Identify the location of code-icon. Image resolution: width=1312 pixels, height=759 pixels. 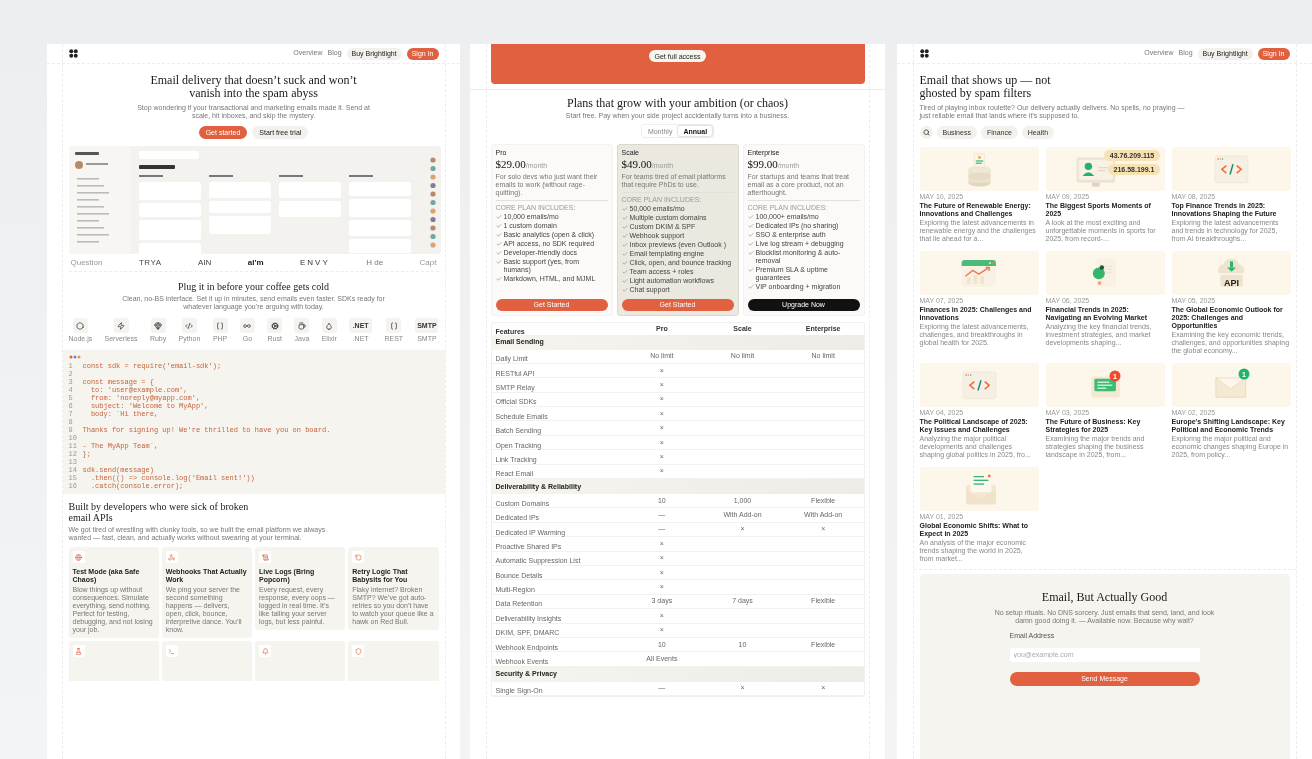
(189, 325).